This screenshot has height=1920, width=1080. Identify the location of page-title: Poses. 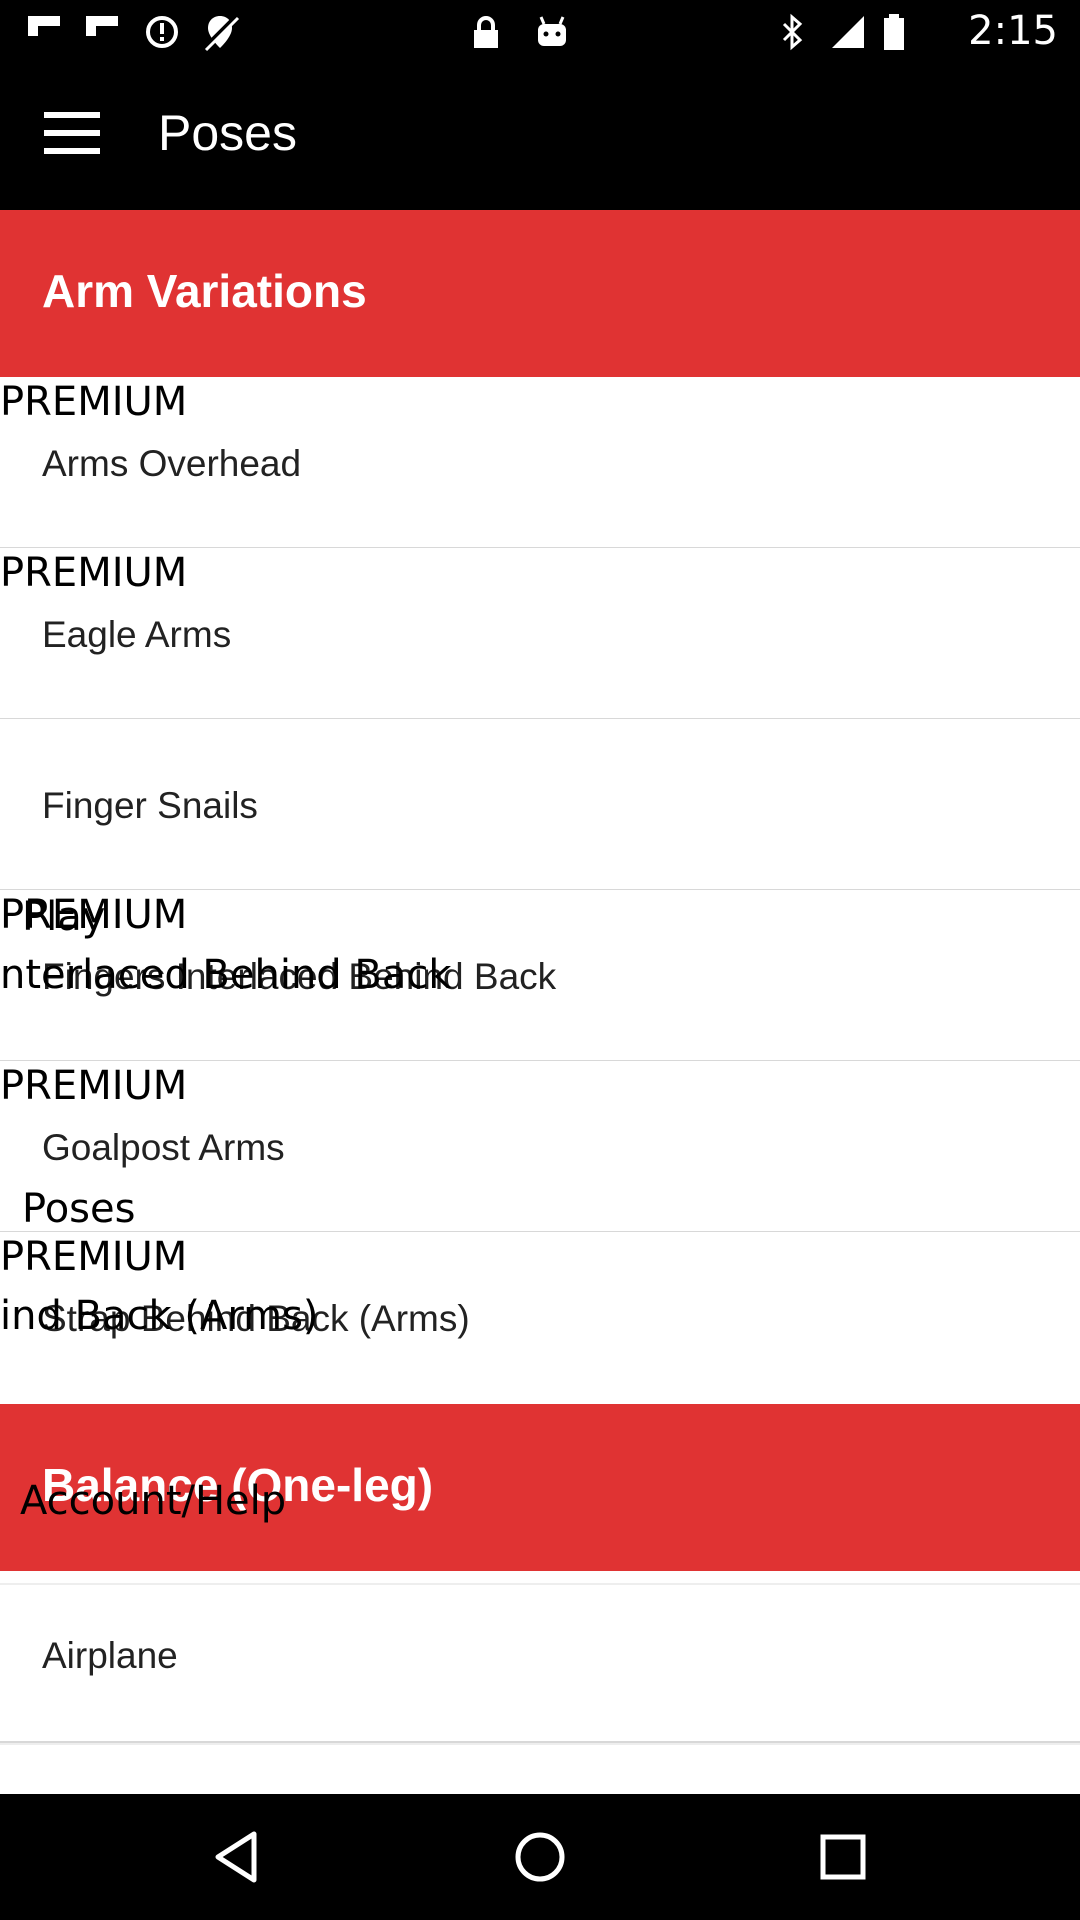
(227, 133).